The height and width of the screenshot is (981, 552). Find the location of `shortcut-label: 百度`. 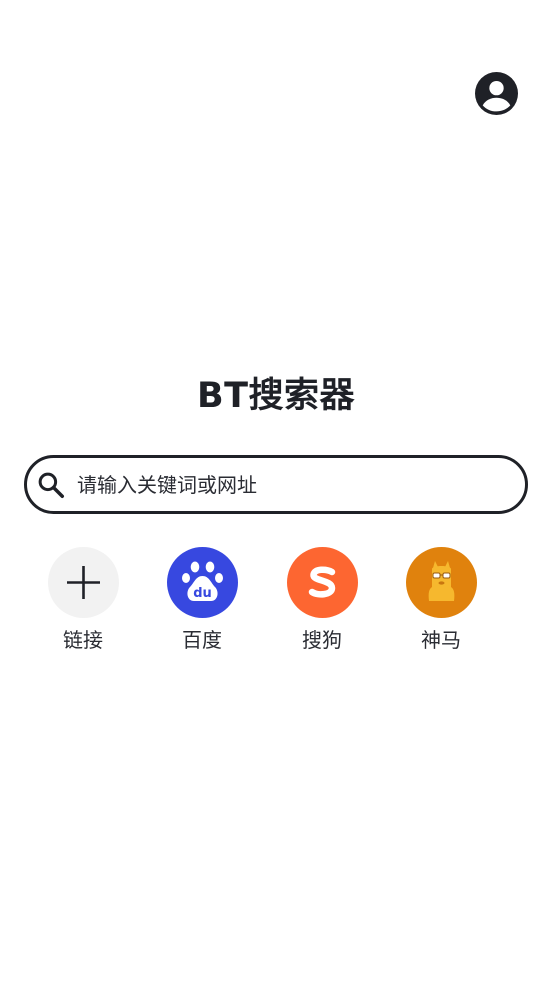

shortcut-label: 百度 is located at coordinates (202, 640).